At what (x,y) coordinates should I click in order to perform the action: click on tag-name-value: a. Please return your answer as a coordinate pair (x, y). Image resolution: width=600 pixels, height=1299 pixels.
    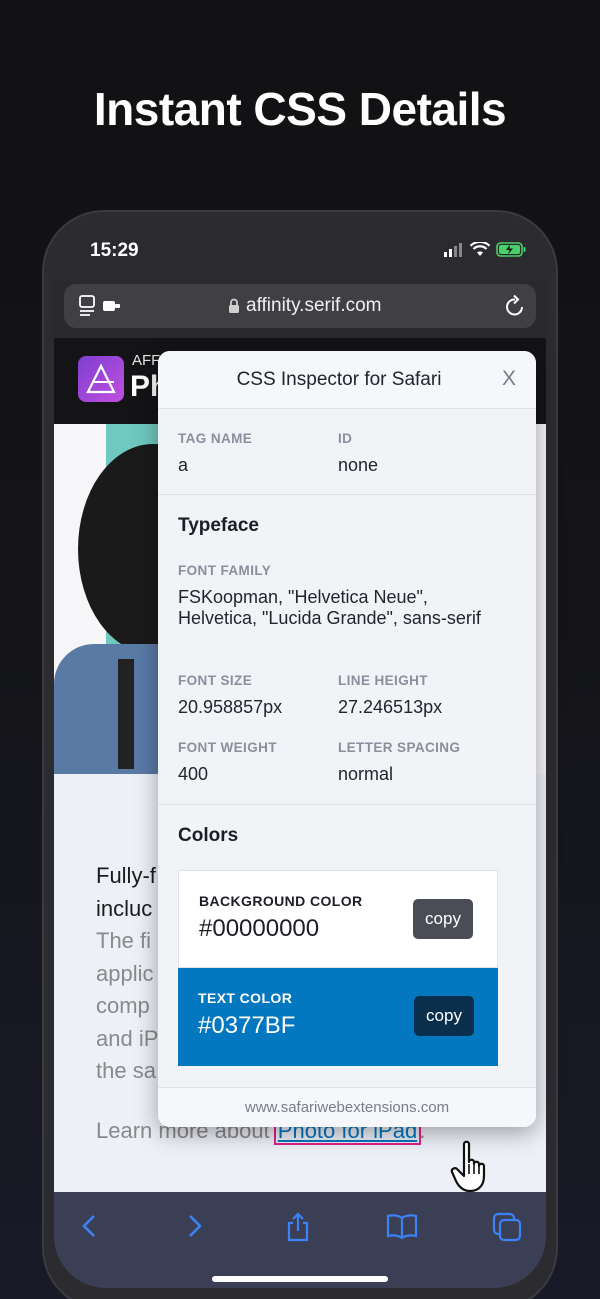
    Looking at the image, I should click on (183, 465).